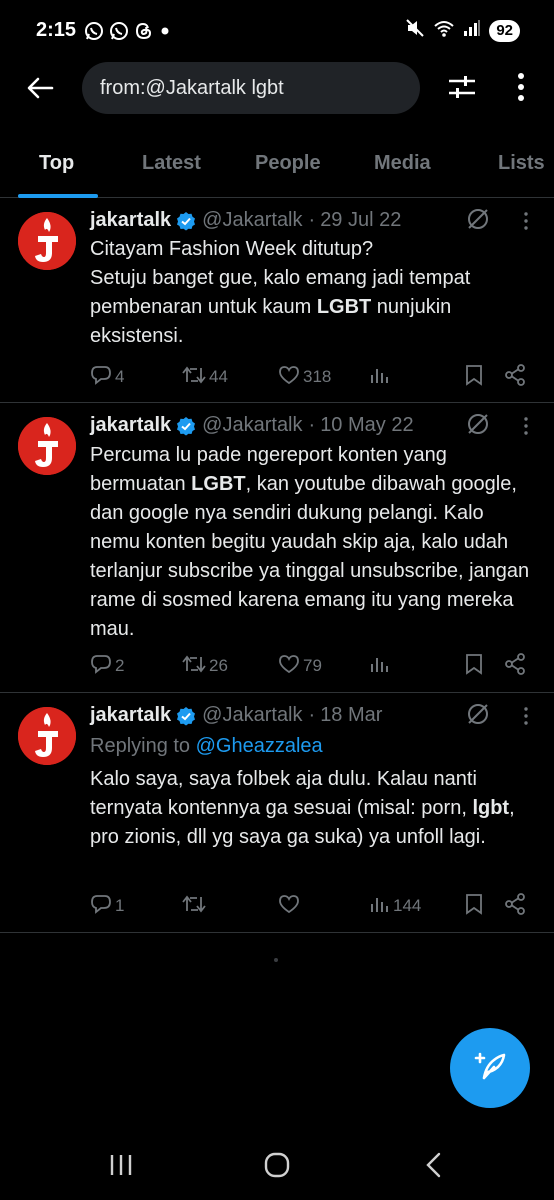 Image resolution: width=554 pixels, height=1200 pixels. What do you see at coordinates (521, 169) in the screenshot?
I see `tab-lists: Lists` at bounding box center [521, 169].